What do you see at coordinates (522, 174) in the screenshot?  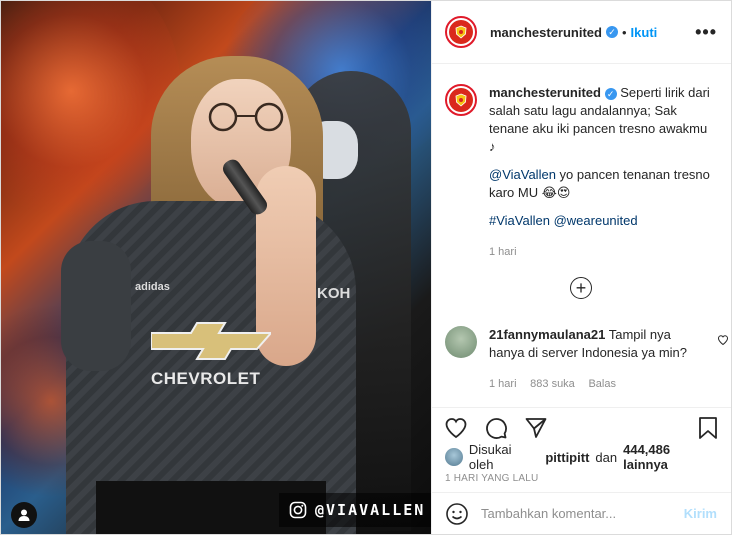 I see `mention-link: @ViaVallen` at bounding box center [522, 174].